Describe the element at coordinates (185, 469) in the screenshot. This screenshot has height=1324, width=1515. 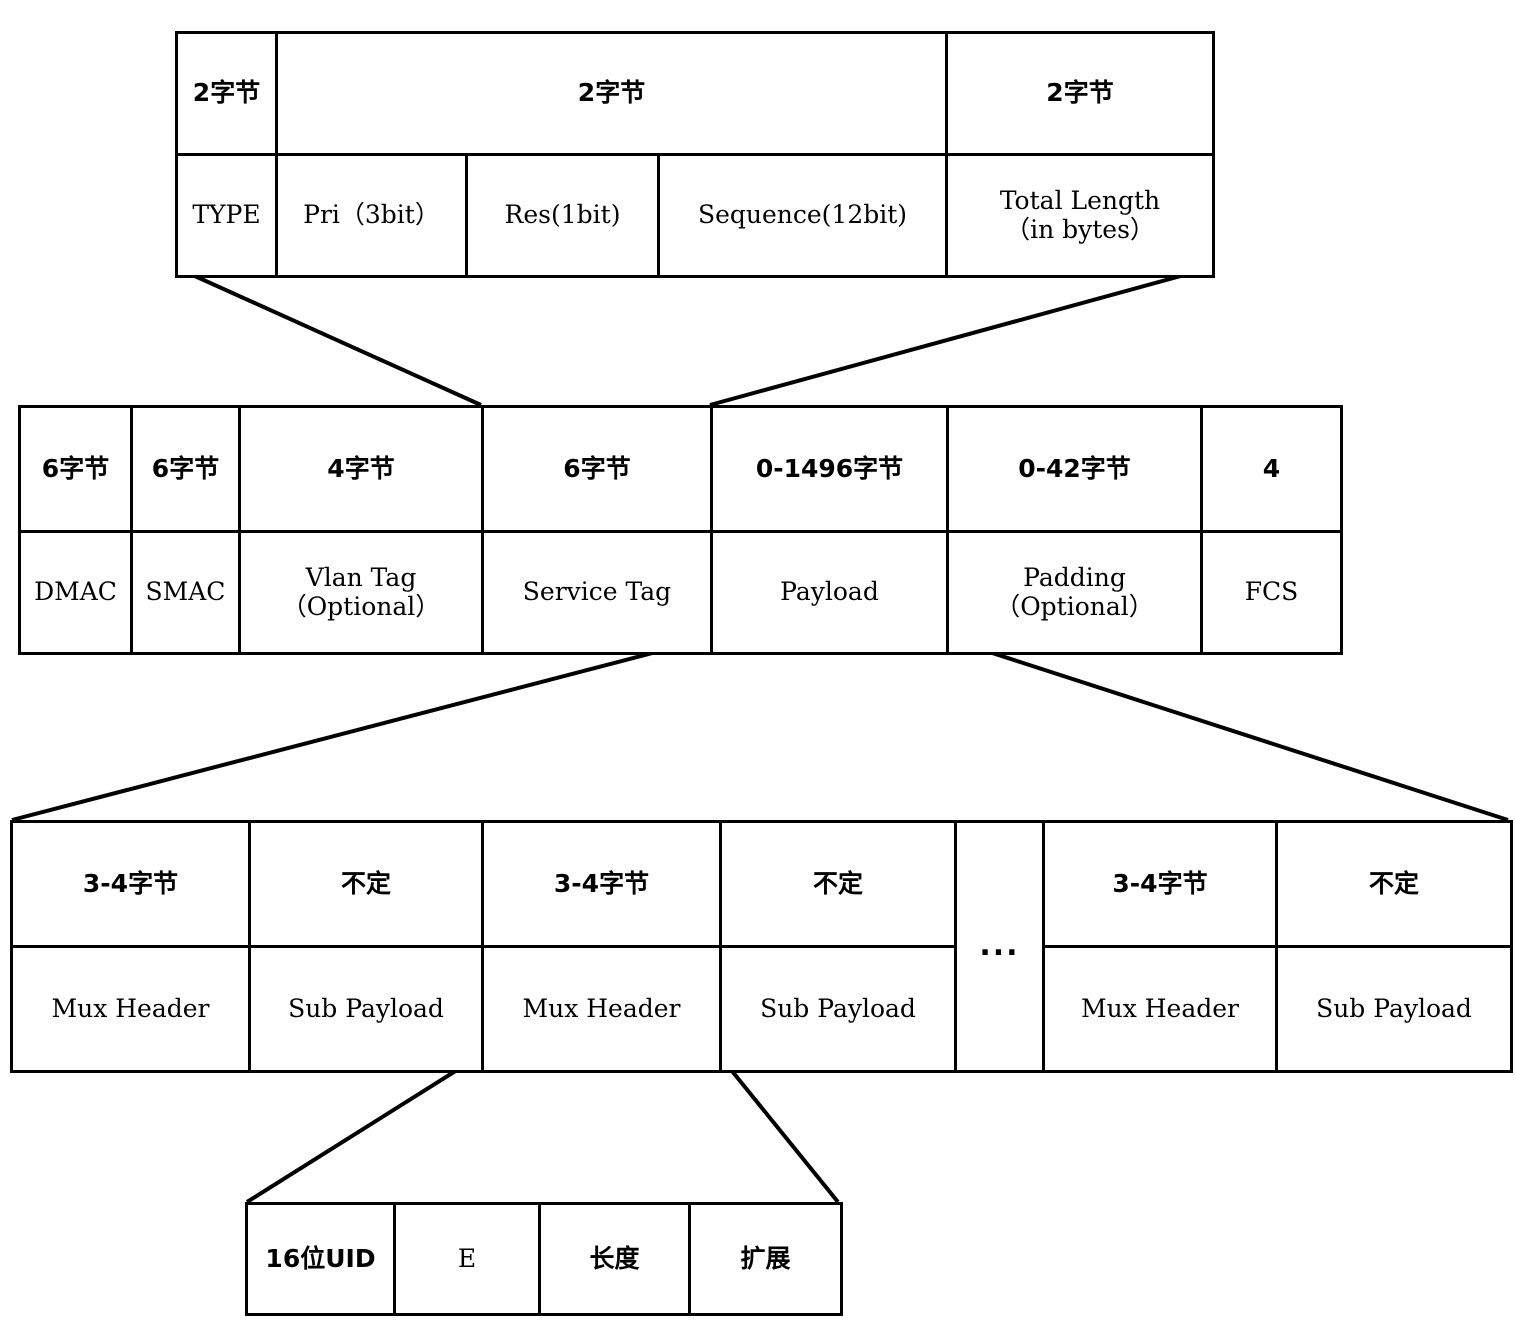
I see `ethernet-size-smac: 6字节` at that location.